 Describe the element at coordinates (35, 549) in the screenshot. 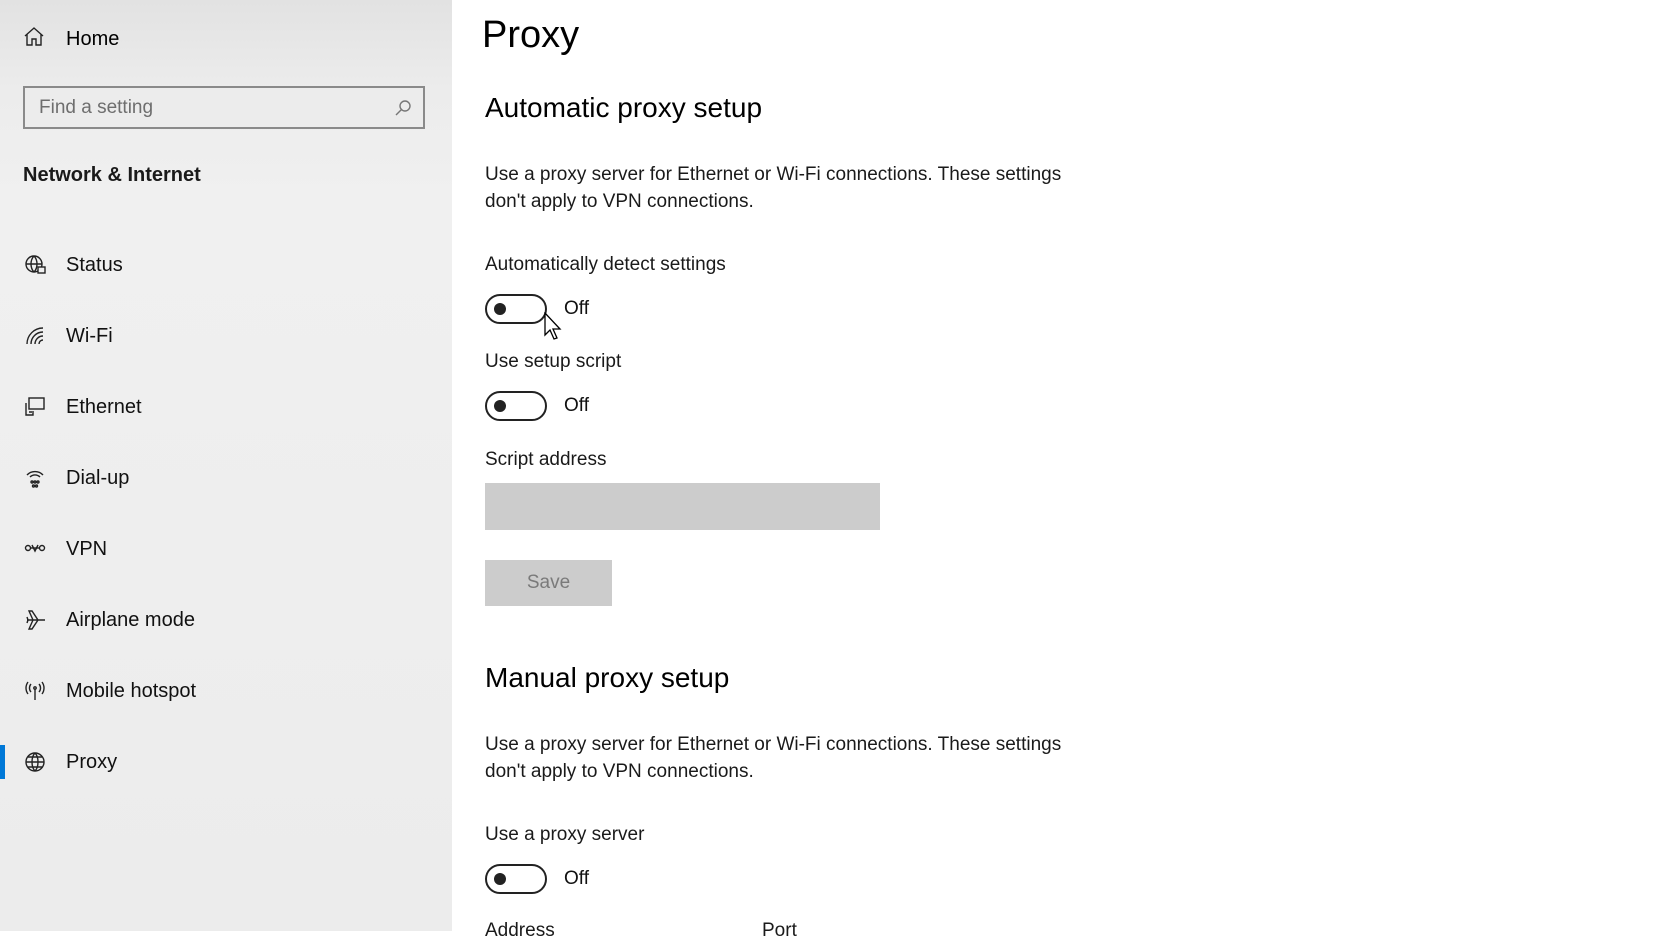

I see `vpn-icon` at that location.